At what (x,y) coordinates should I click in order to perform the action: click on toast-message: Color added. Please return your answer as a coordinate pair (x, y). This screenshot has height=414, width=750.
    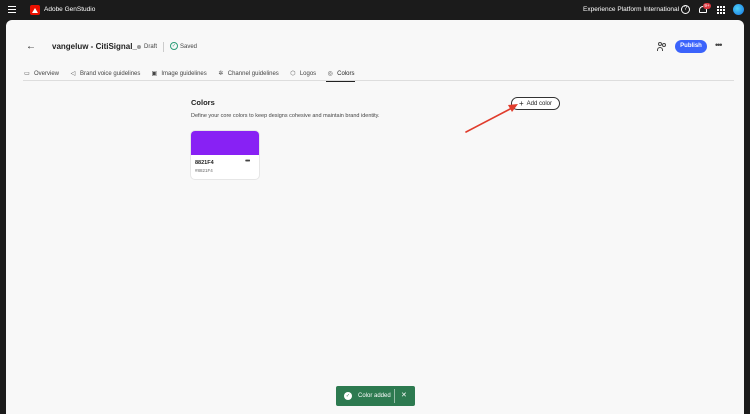
    Looking at the image, I should click on (374, 396).